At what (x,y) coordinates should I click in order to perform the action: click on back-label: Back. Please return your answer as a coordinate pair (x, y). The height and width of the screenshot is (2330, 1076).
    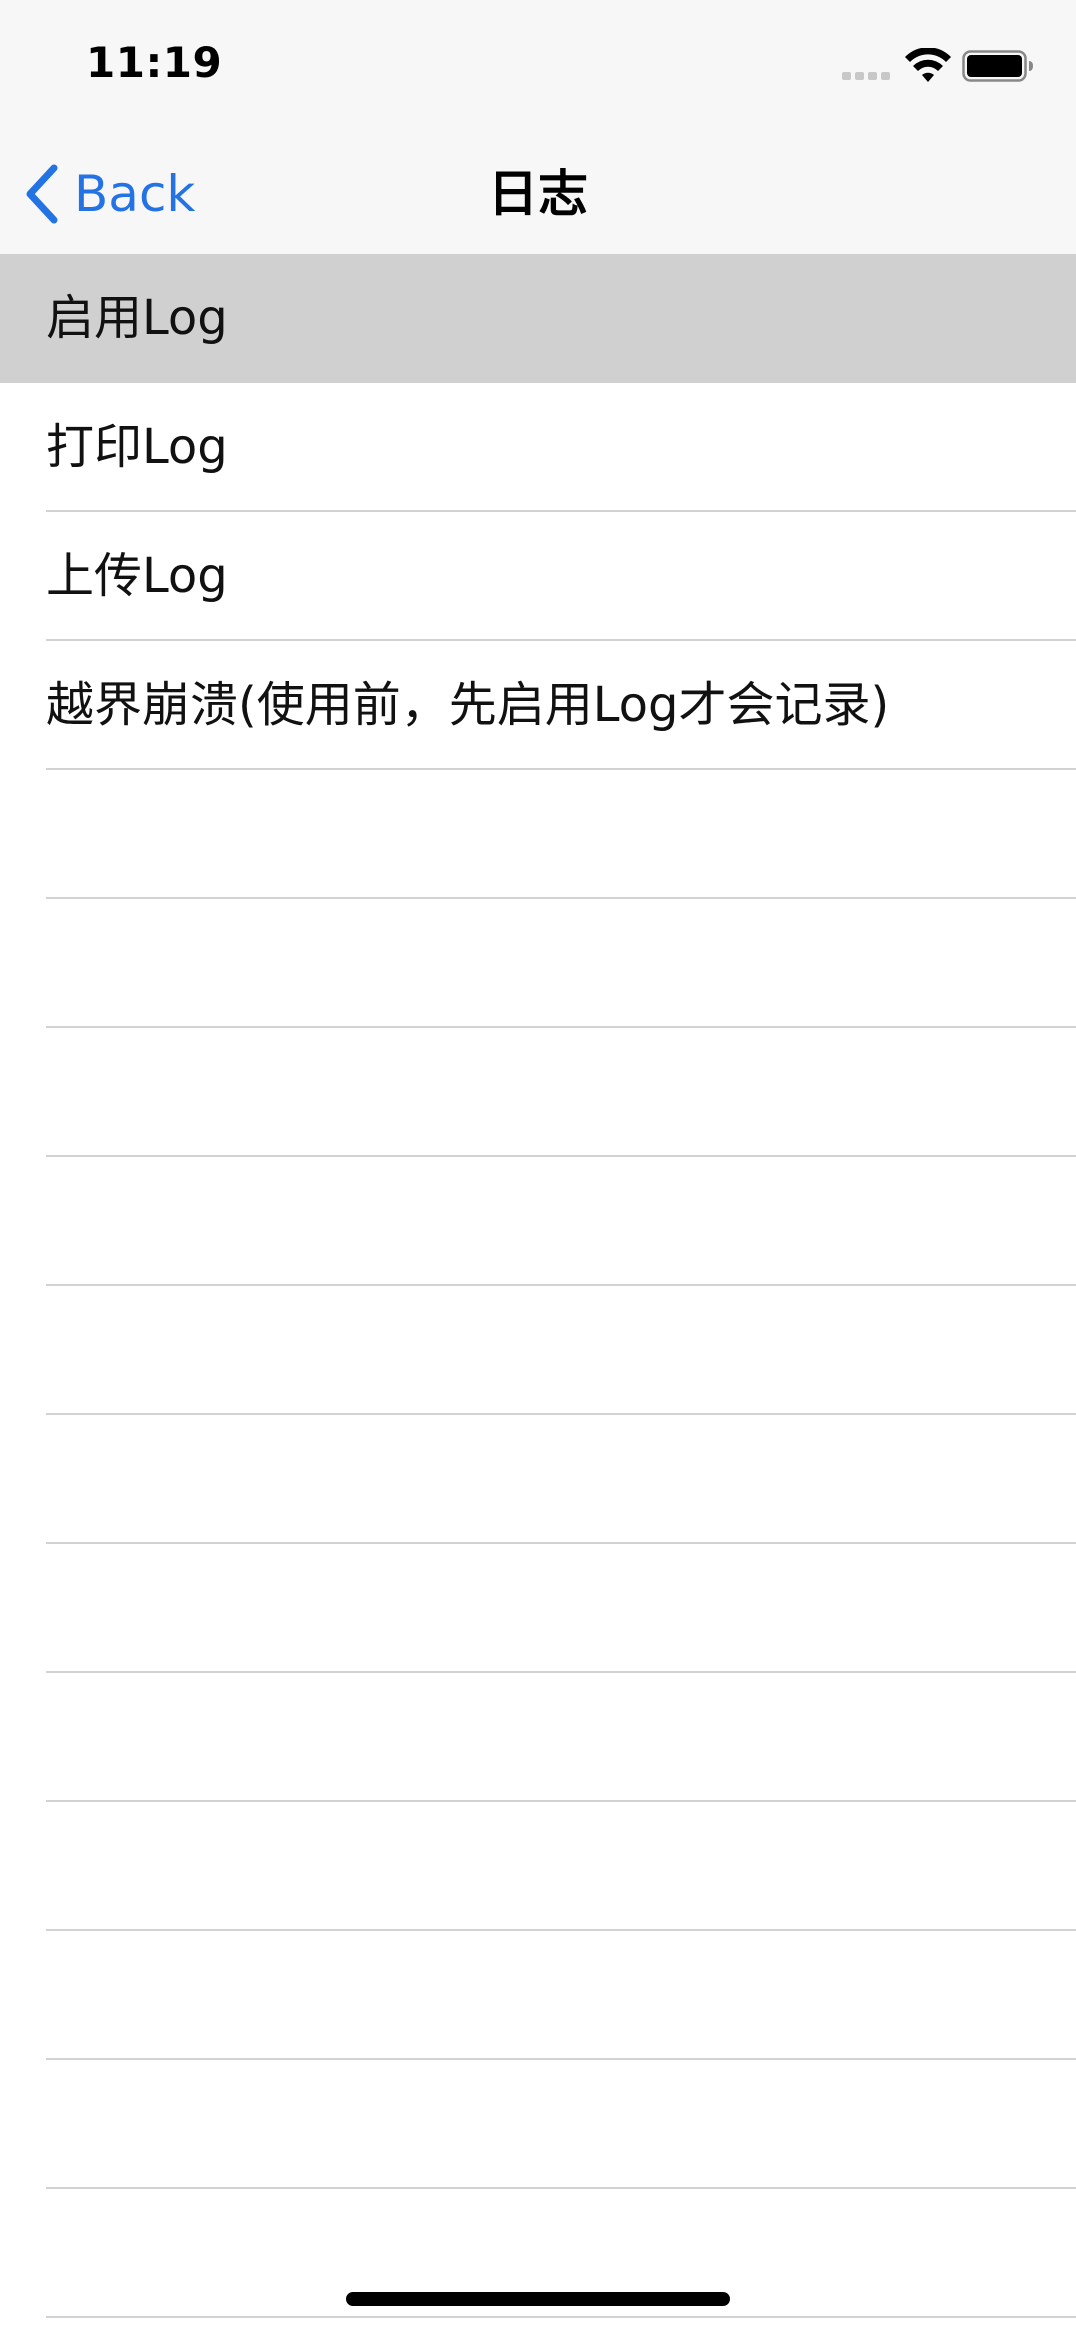
    Looking at the image, I should click on (135, 194).